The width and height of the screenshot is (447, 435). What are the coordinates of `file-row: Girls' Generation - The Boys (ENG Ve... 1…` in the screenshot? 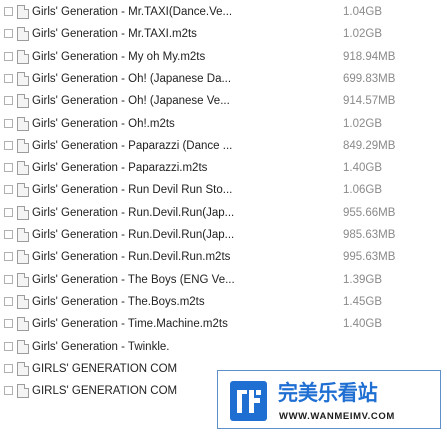 It's located at (223, 281).